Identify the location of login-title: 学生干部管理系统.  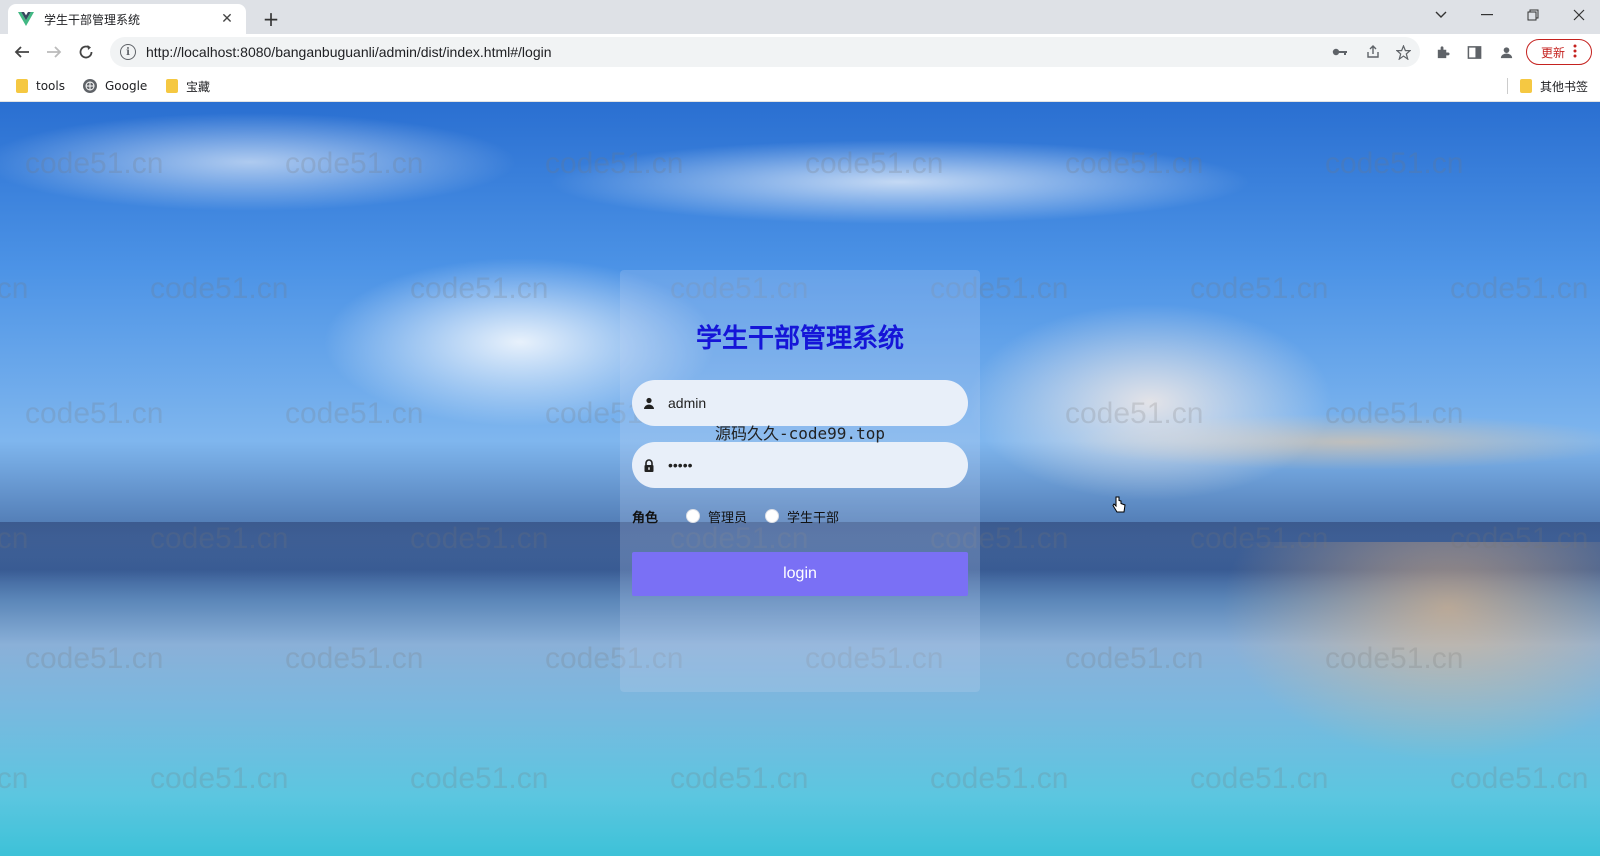
(799, 339).